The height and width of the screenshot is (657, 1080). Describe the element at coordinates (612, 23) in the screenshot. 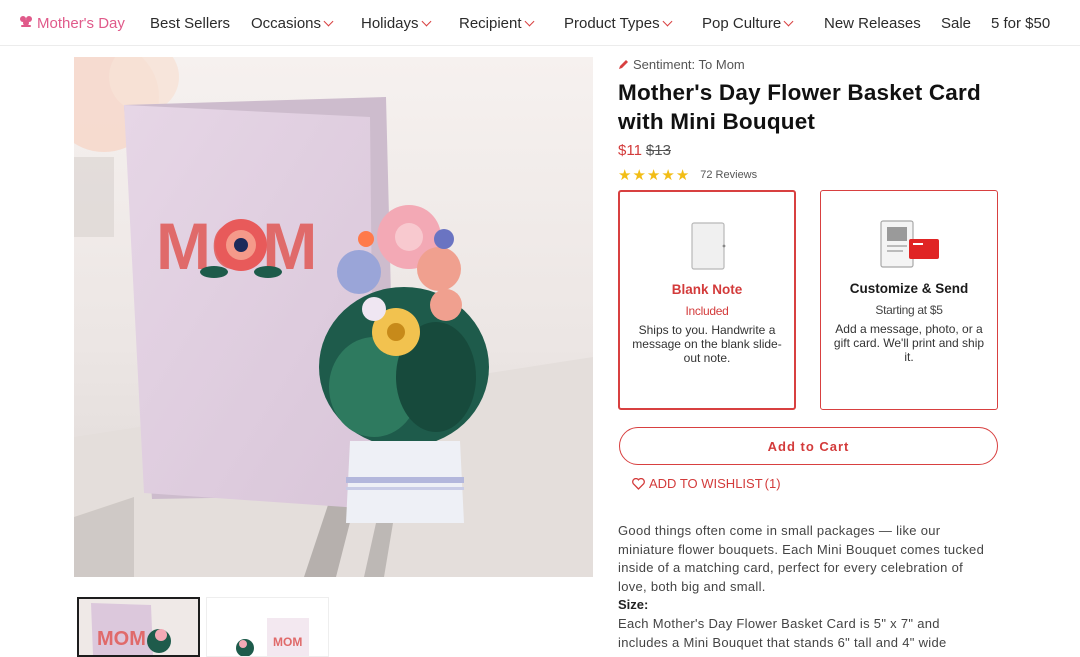

I see `nav-label: Product Types` at that location.